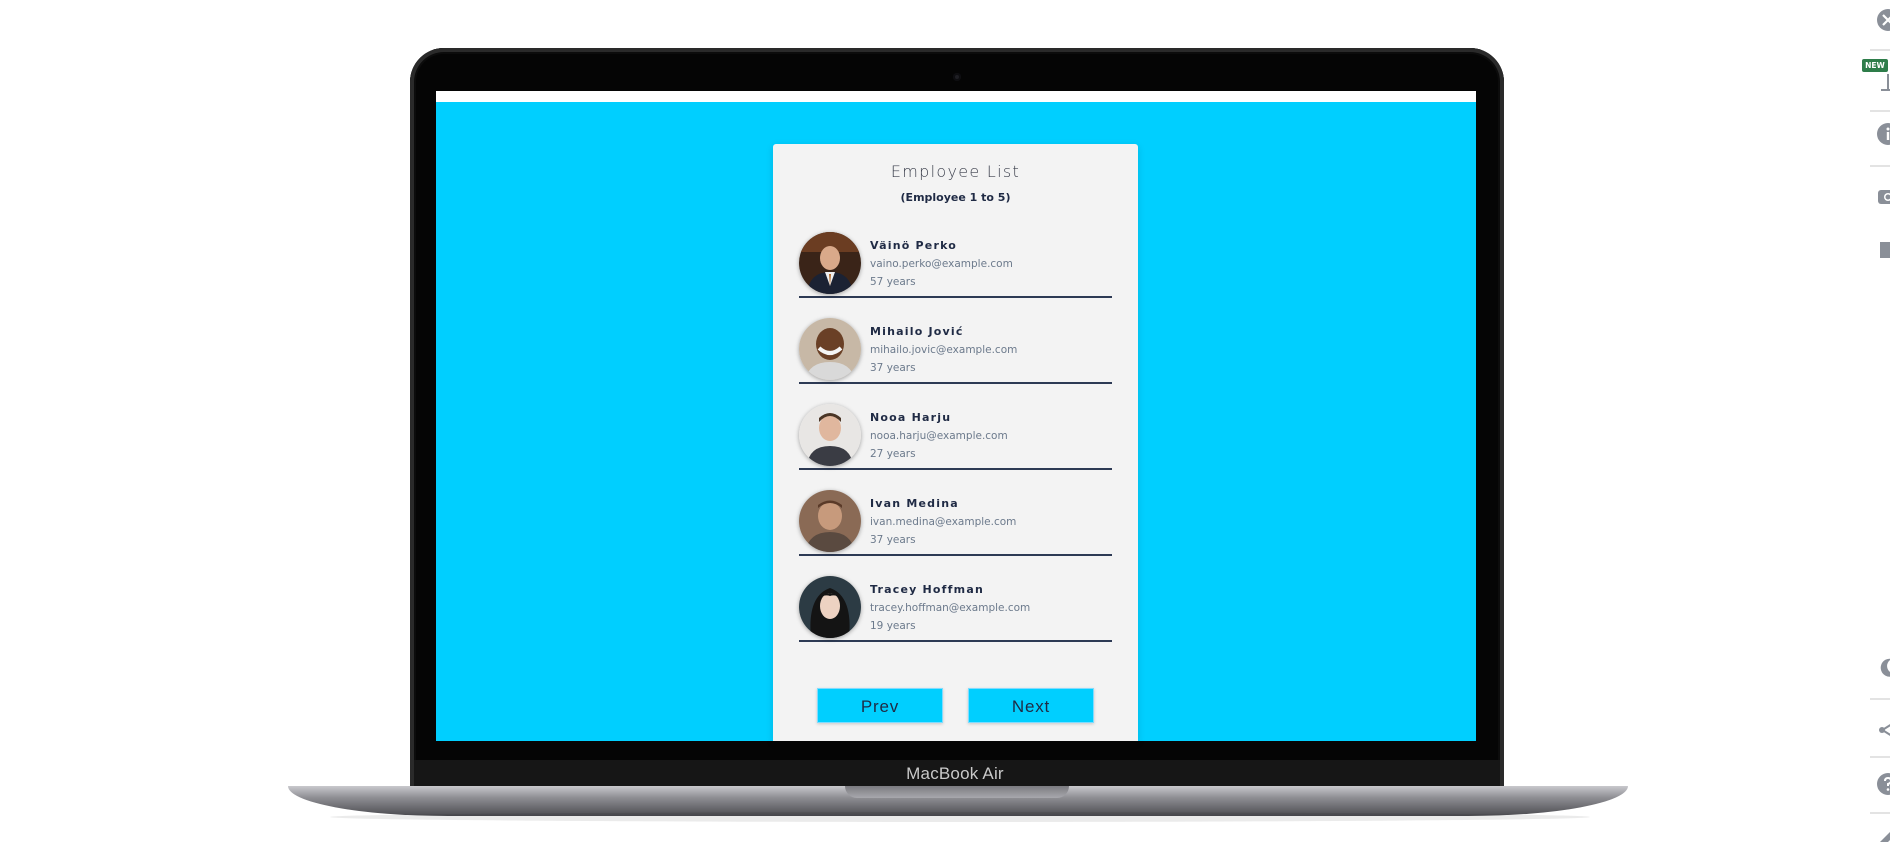  Describe the element at coordinates (1883, 134) in the screenshot. I see `info-icon` at that location.